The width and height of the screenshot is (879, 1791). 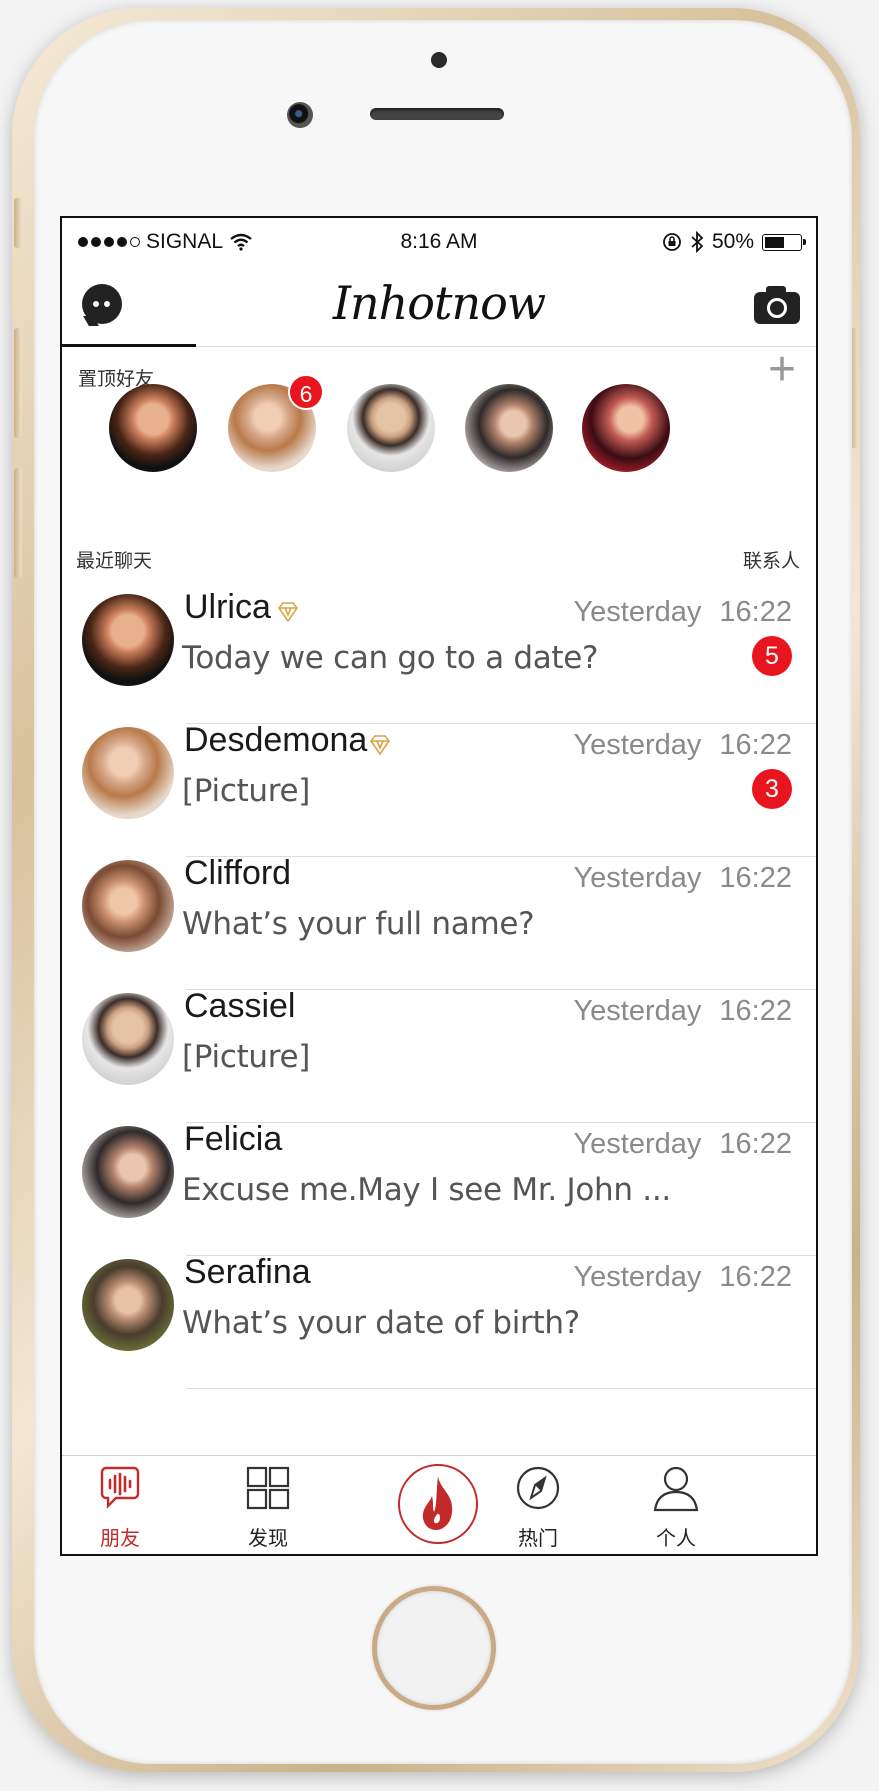 What do you see at coordinates (777, 305) in the screenshot?
I see `camera-icon` at bounding box center [777, 305].